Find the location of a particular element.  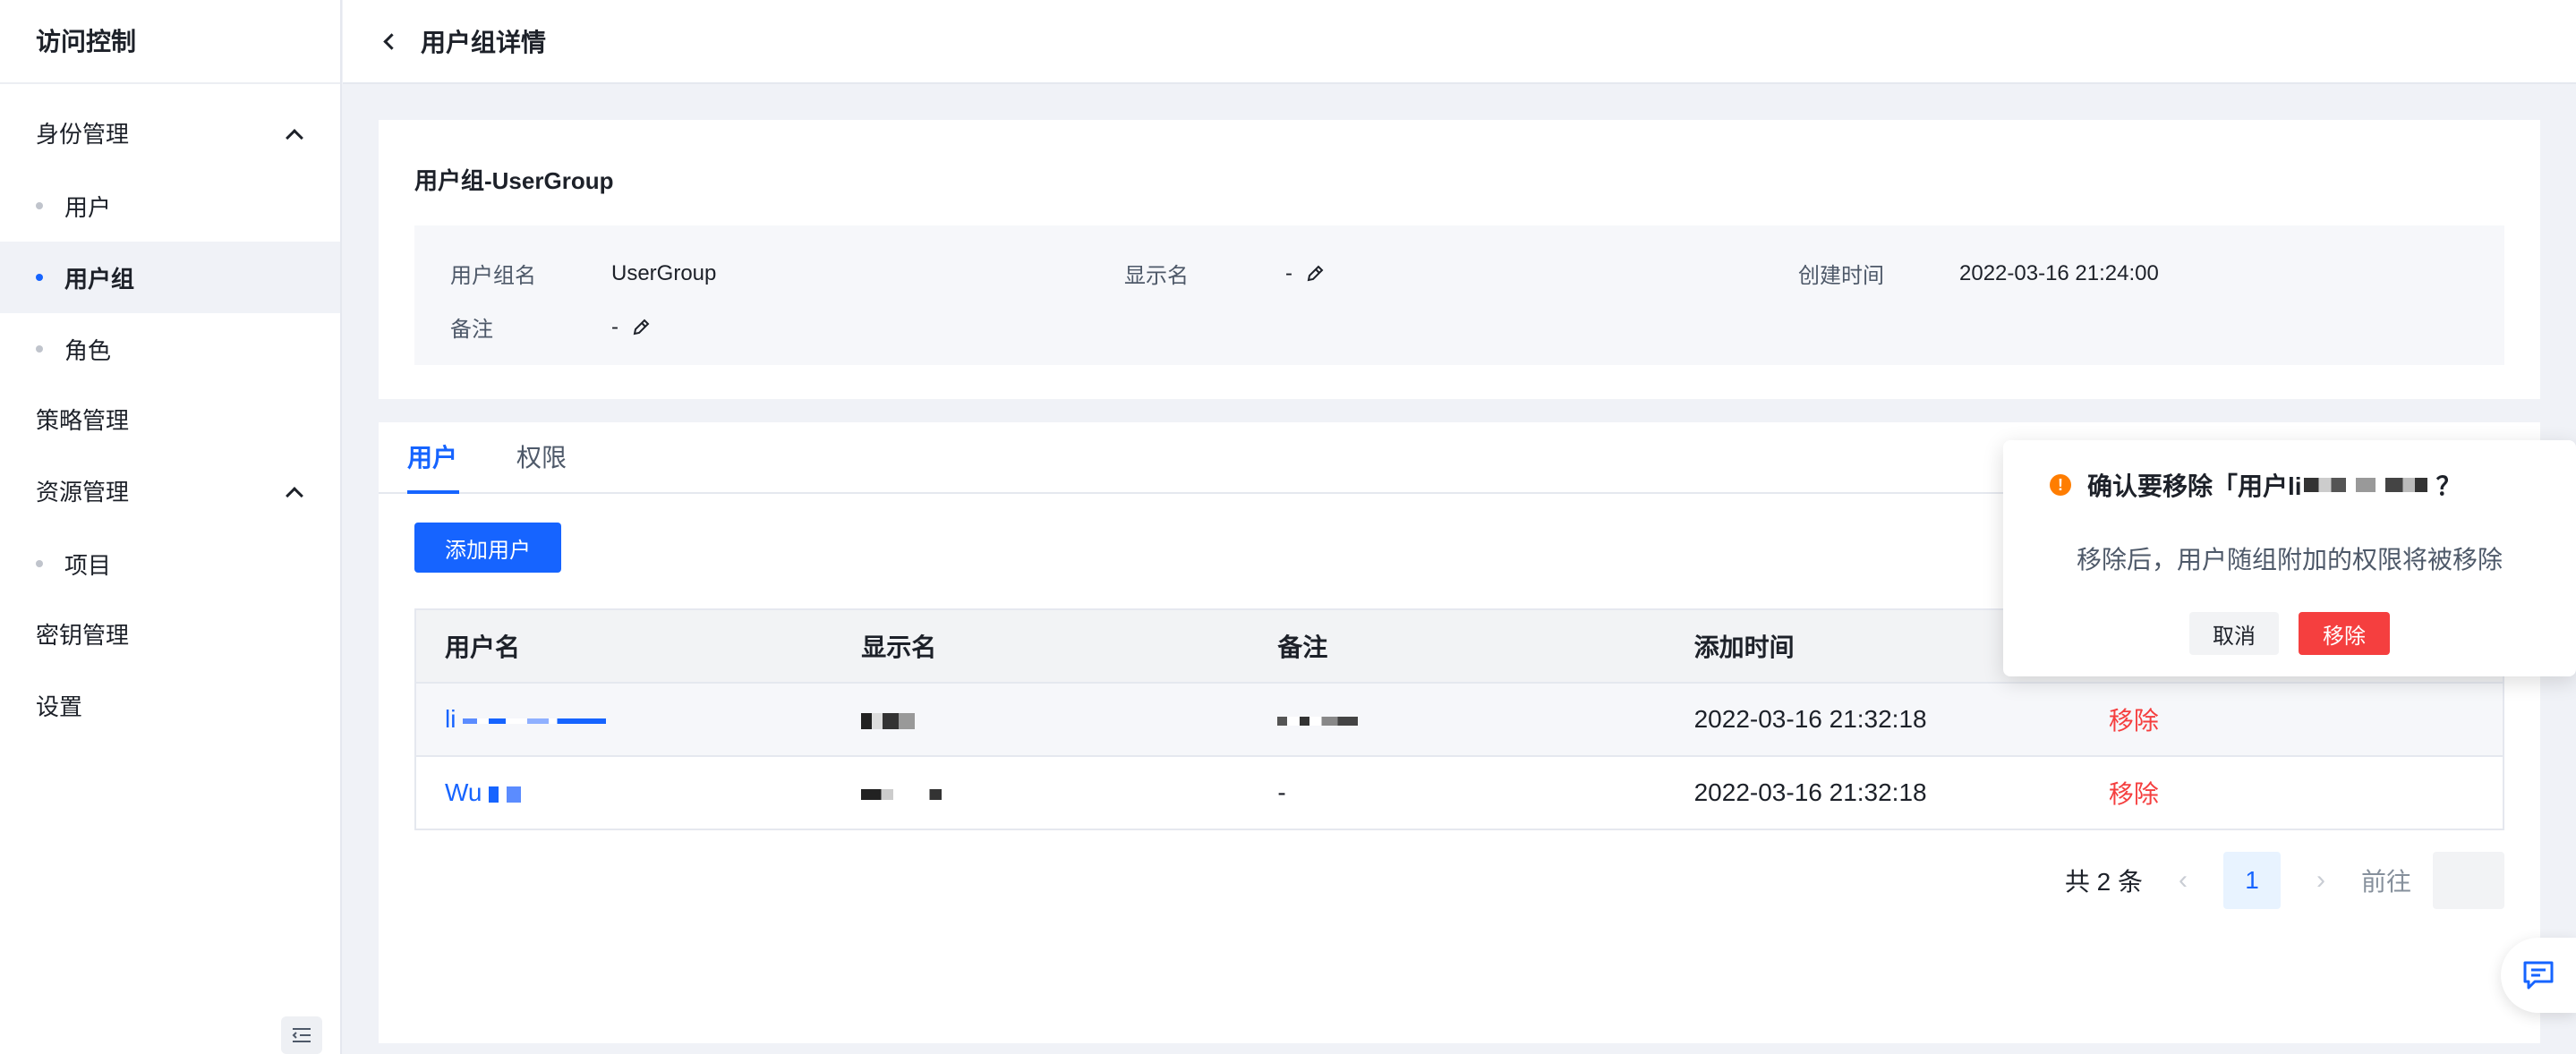

back-icon is located at coordinates (391, 41).